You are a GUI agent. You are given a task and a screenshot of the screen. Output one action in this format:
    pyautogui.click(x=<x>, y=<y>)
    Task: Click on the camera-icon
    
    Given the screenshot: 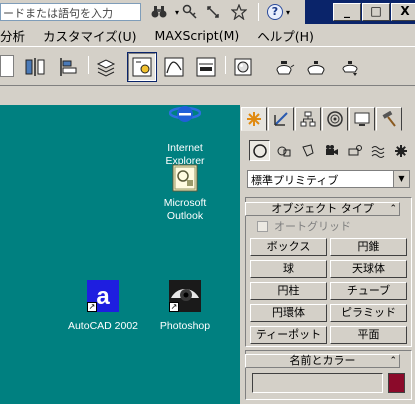 What is the action you would take?
    pyautogui.click(x=331, y=149)
    